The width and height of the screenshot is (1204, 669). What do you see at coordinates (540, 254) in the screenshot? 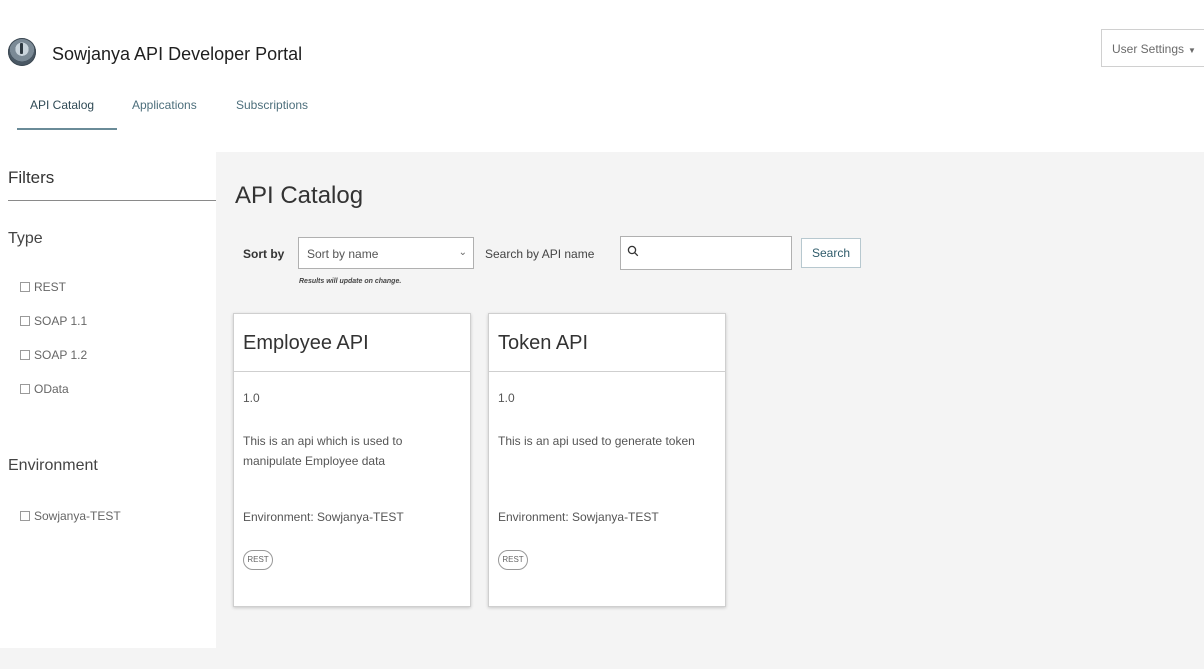
I see `search-label: Search by API name` at bounding box center [540, 254].